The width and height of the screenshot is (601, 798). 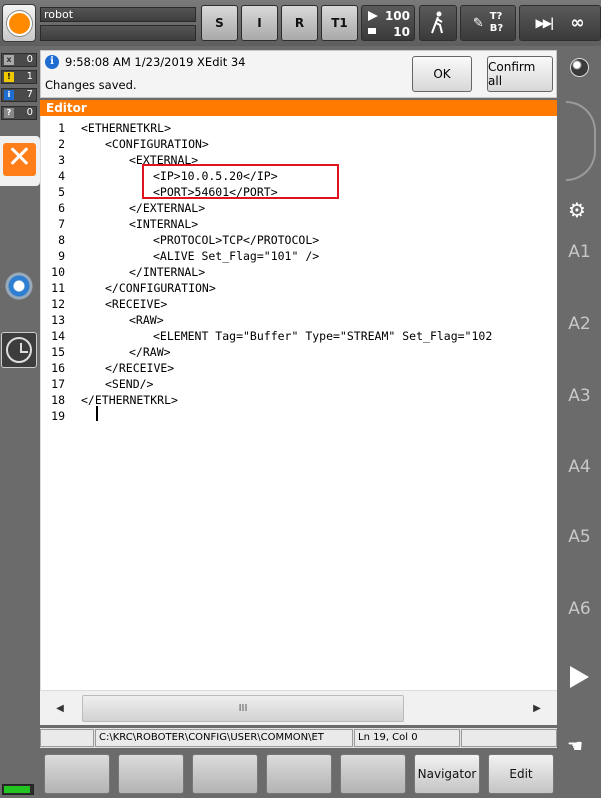 I want to click on code-text: </CONFIGURATION>, so click(x=160, y=288).